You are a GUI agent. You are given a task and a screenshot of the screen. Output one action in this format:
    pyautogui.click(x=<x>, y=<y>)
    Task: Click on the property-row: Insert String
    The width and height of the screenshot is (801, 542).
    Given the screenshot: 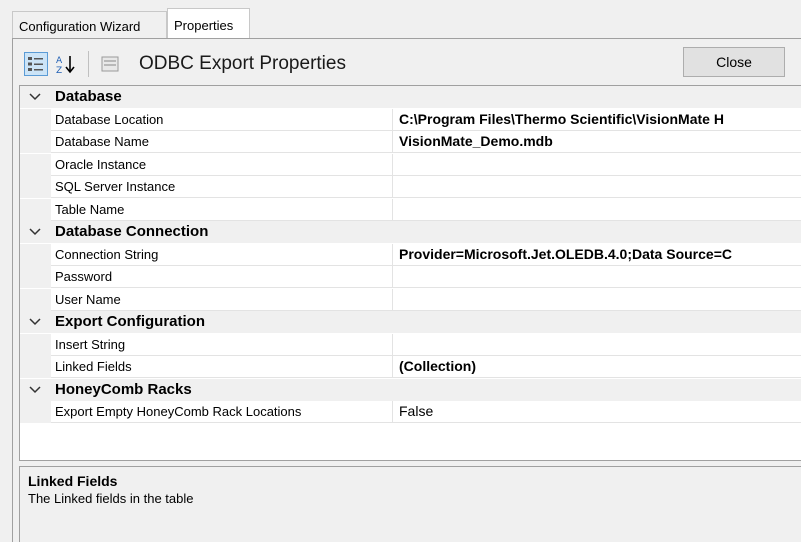 What is the action you would take?
    pyautogui.click(x=410, y=344)
    